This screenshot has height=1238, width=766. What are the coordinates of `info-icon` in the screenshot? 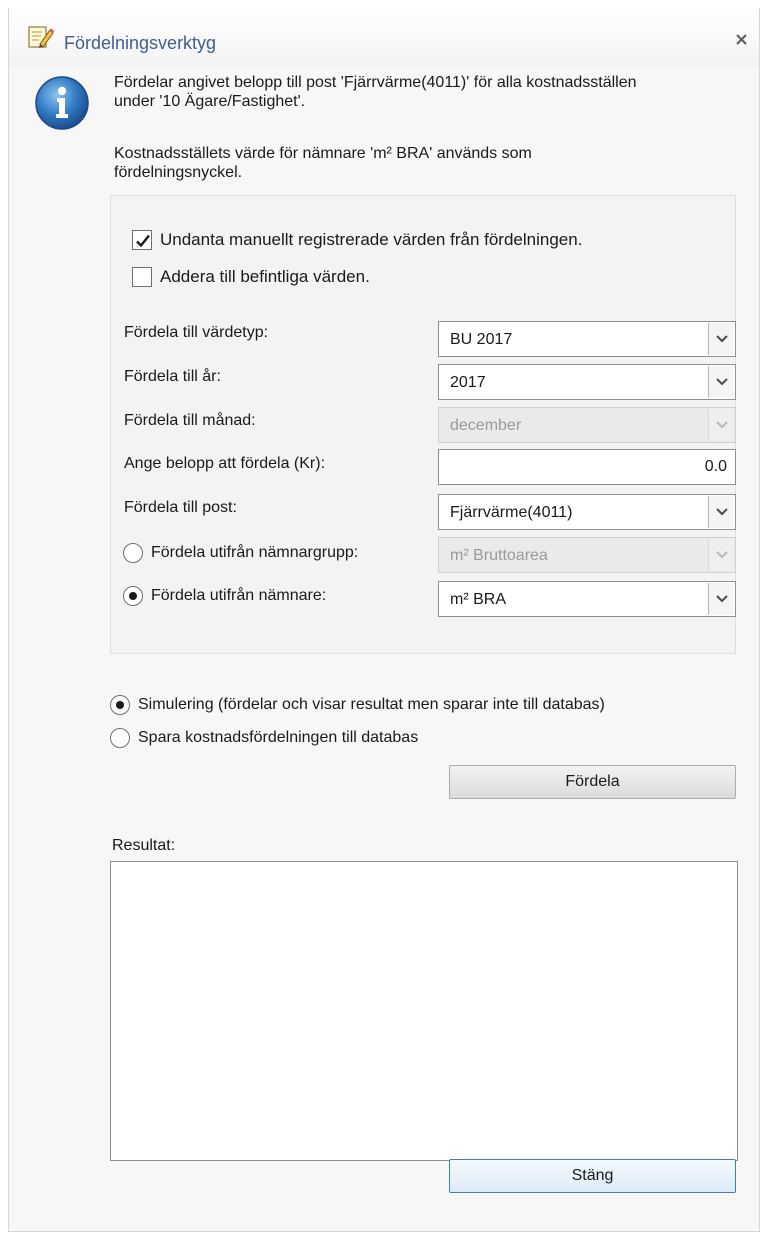 It's located at (62, 103).